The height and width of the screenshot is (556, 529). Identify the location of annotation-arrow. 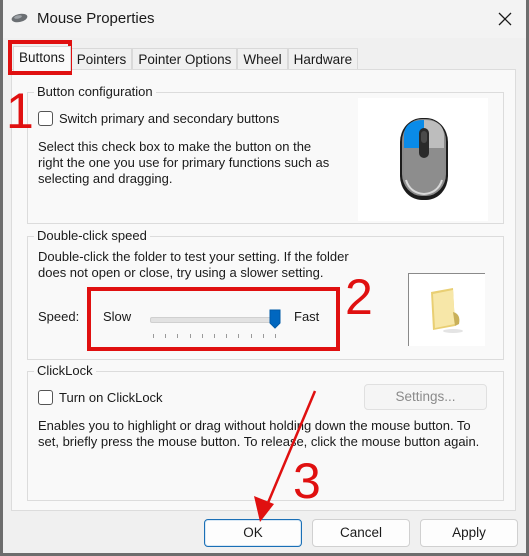
(285, 456).